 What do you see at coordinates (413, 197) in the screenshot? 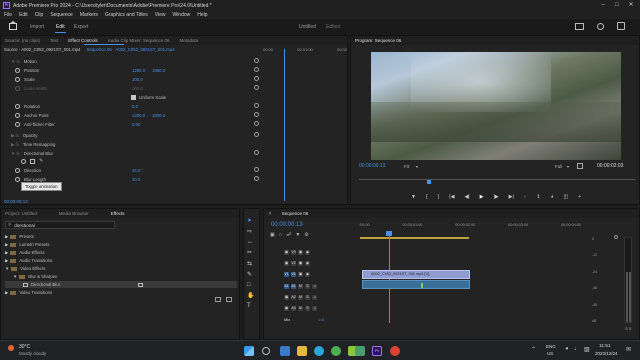
I see `add-marker-icon: ▼` at bounding box center [413, 197].